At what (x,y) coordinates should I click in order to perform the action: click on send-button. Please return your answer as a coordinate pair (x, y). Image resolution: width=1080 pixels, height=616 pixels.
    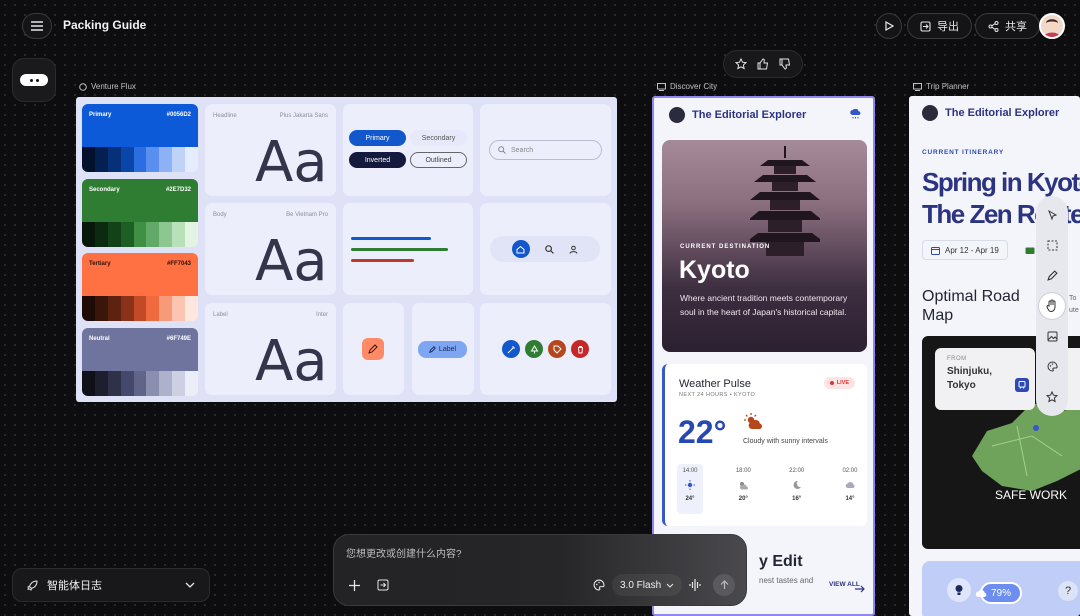
    Looking at the image, I should click on (724, 585).